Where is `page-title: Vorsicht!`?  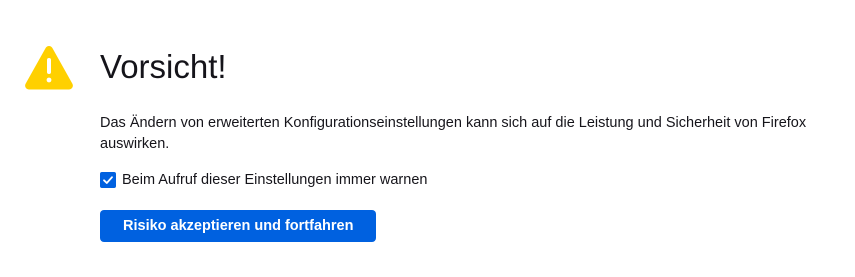
page-title: Vorsicht! is located at coordinates (163, 66).